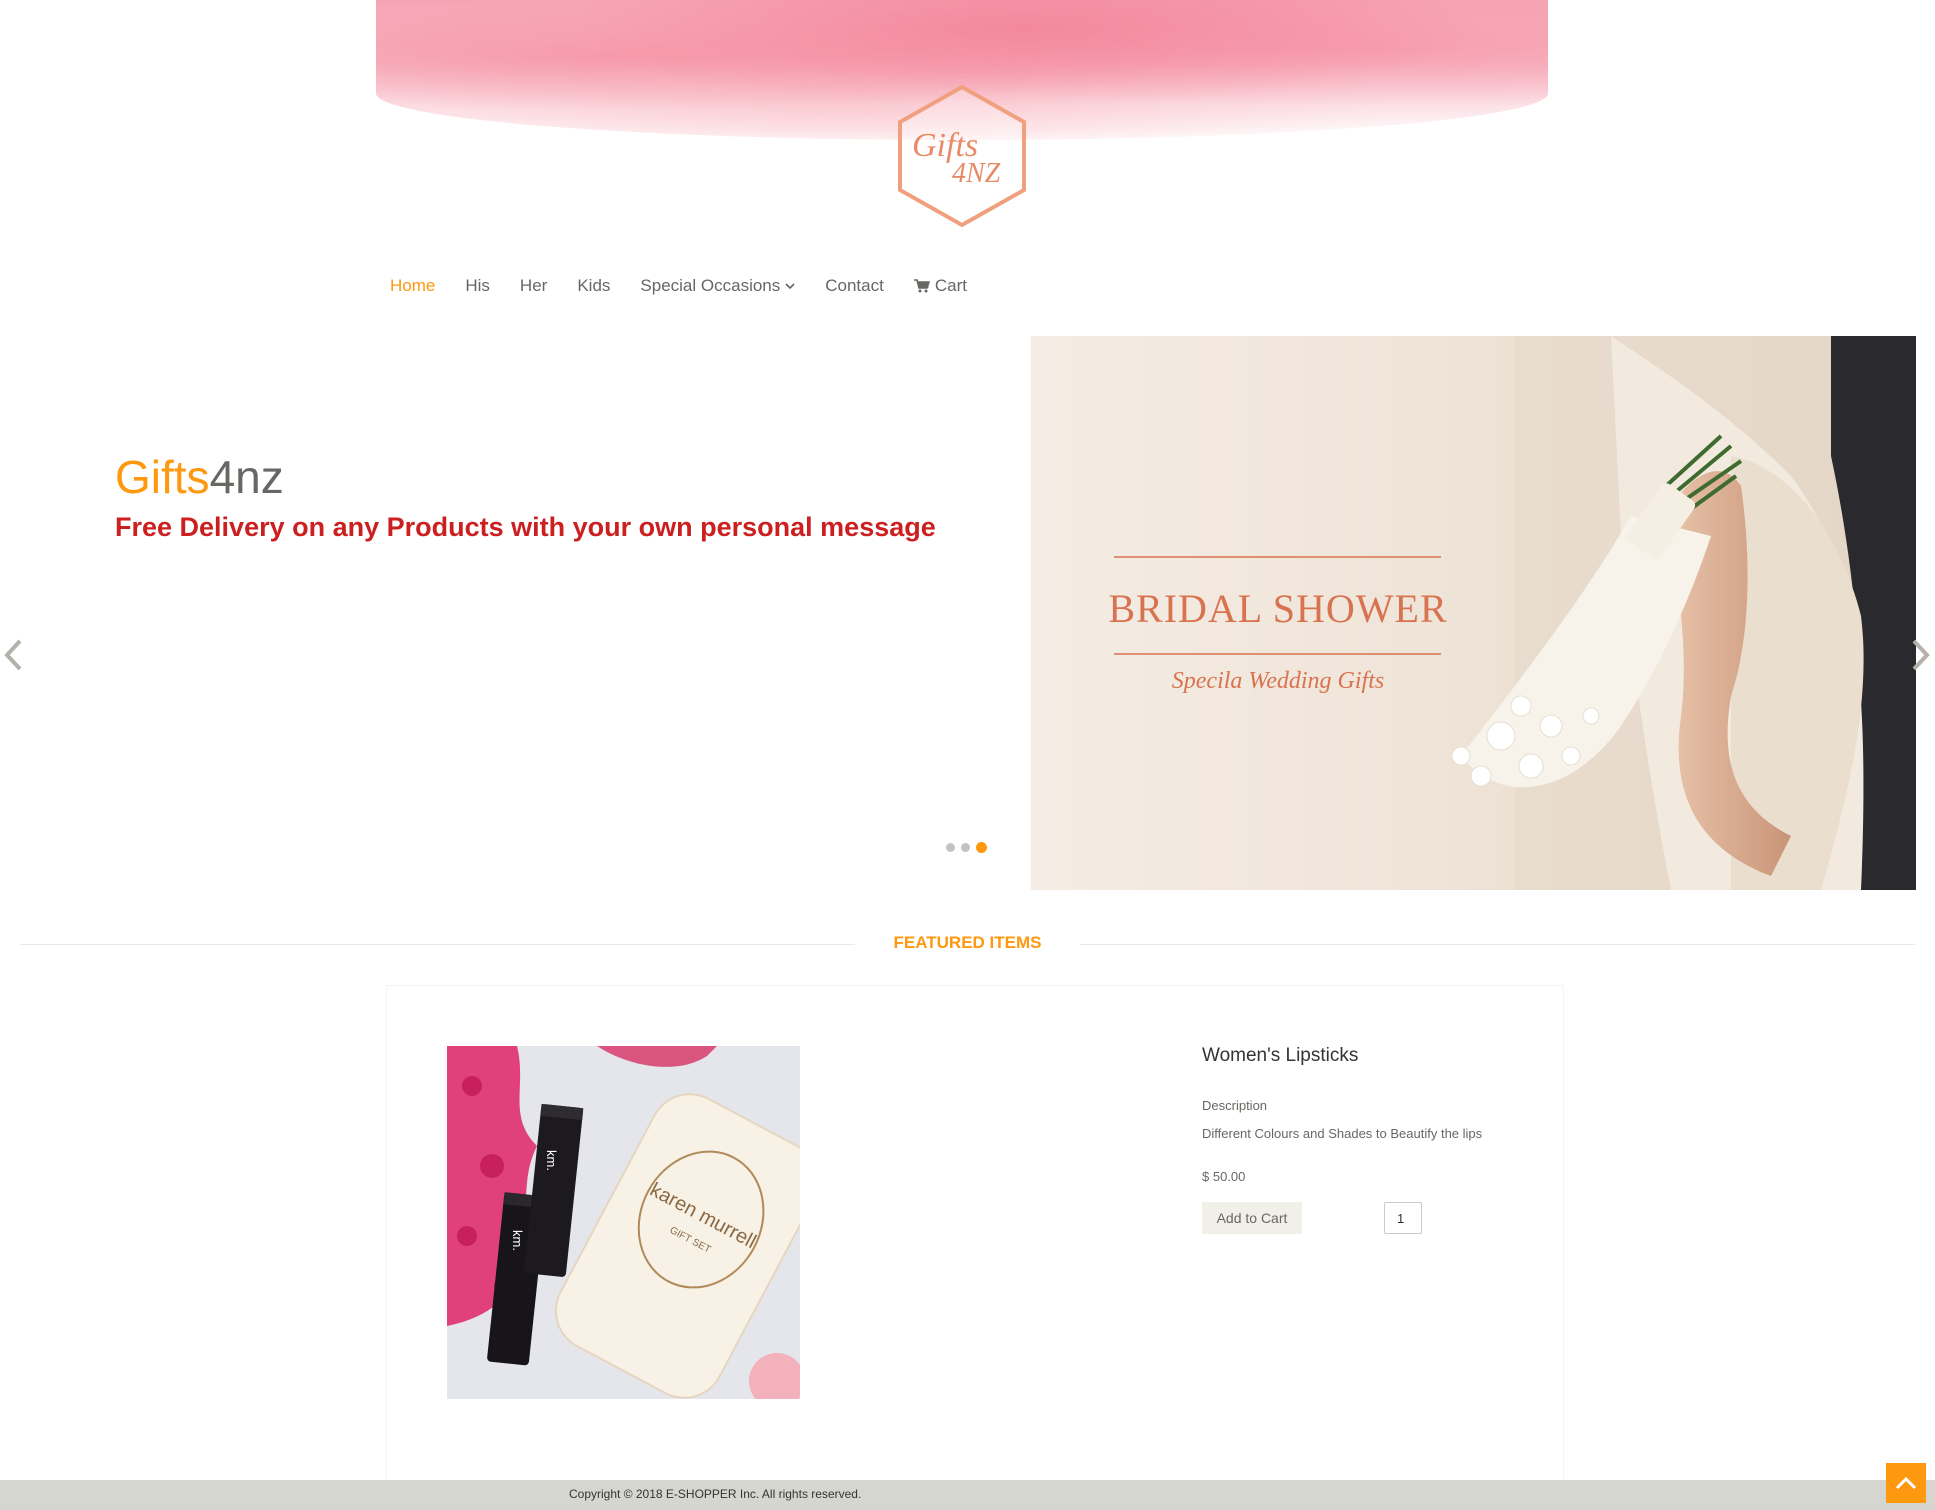  Describe the element at coordinates (1497, 944) in the screenshot. I see `featured-divider-right` at that location.